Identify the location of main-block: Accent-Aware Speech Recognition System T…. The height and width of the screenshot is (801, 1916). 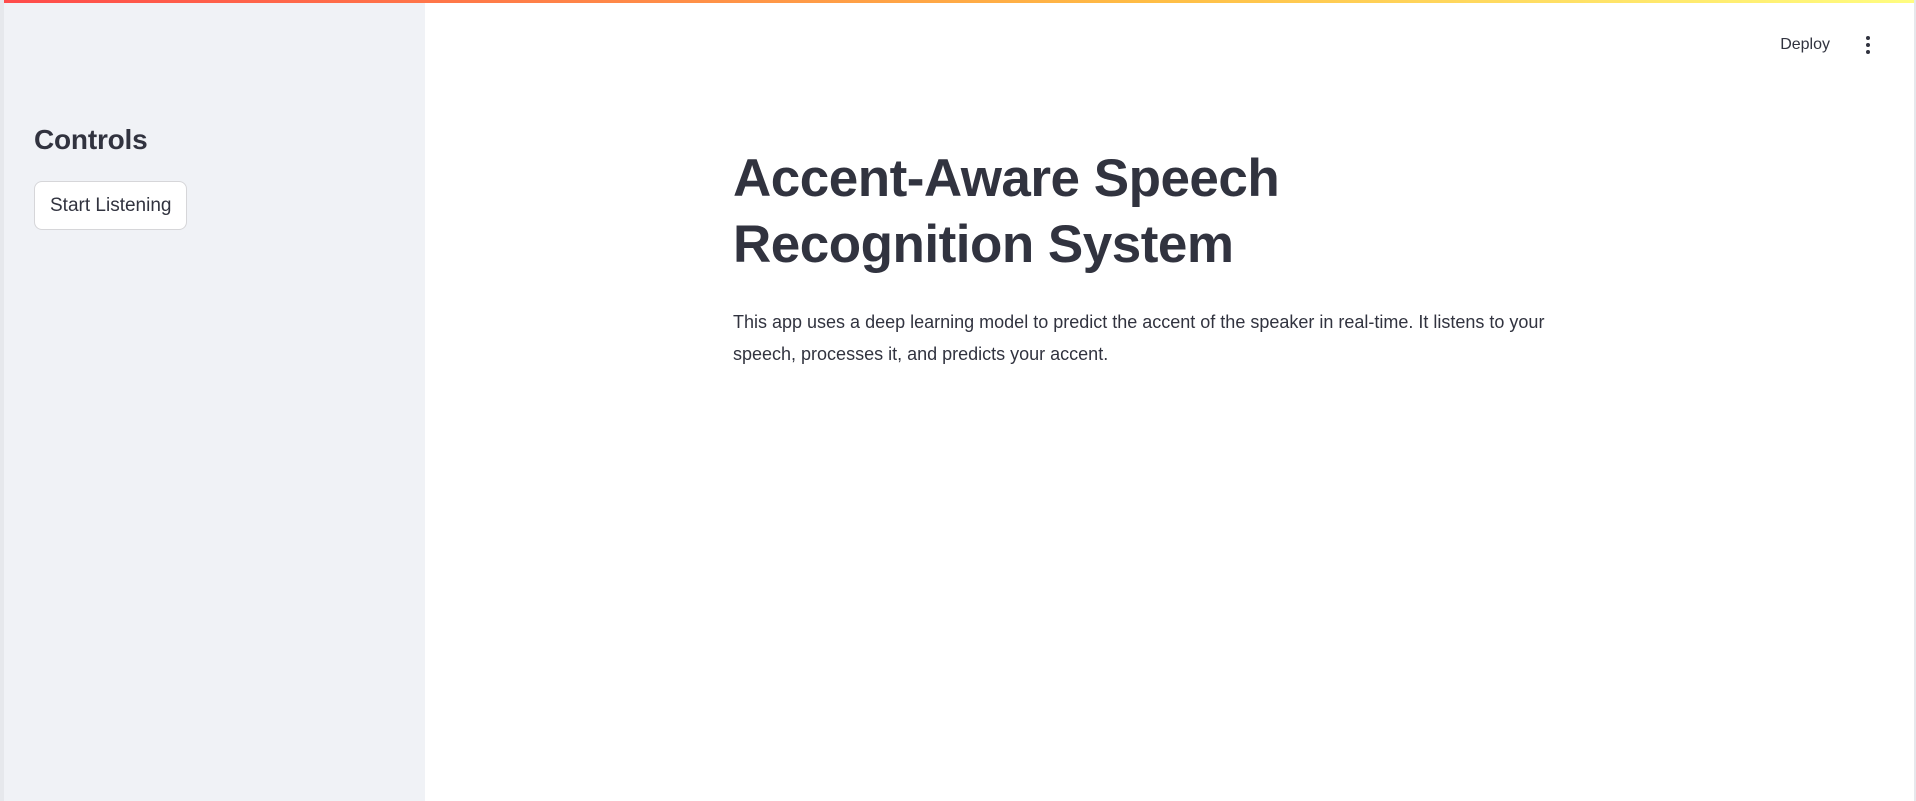
(1163, 258).